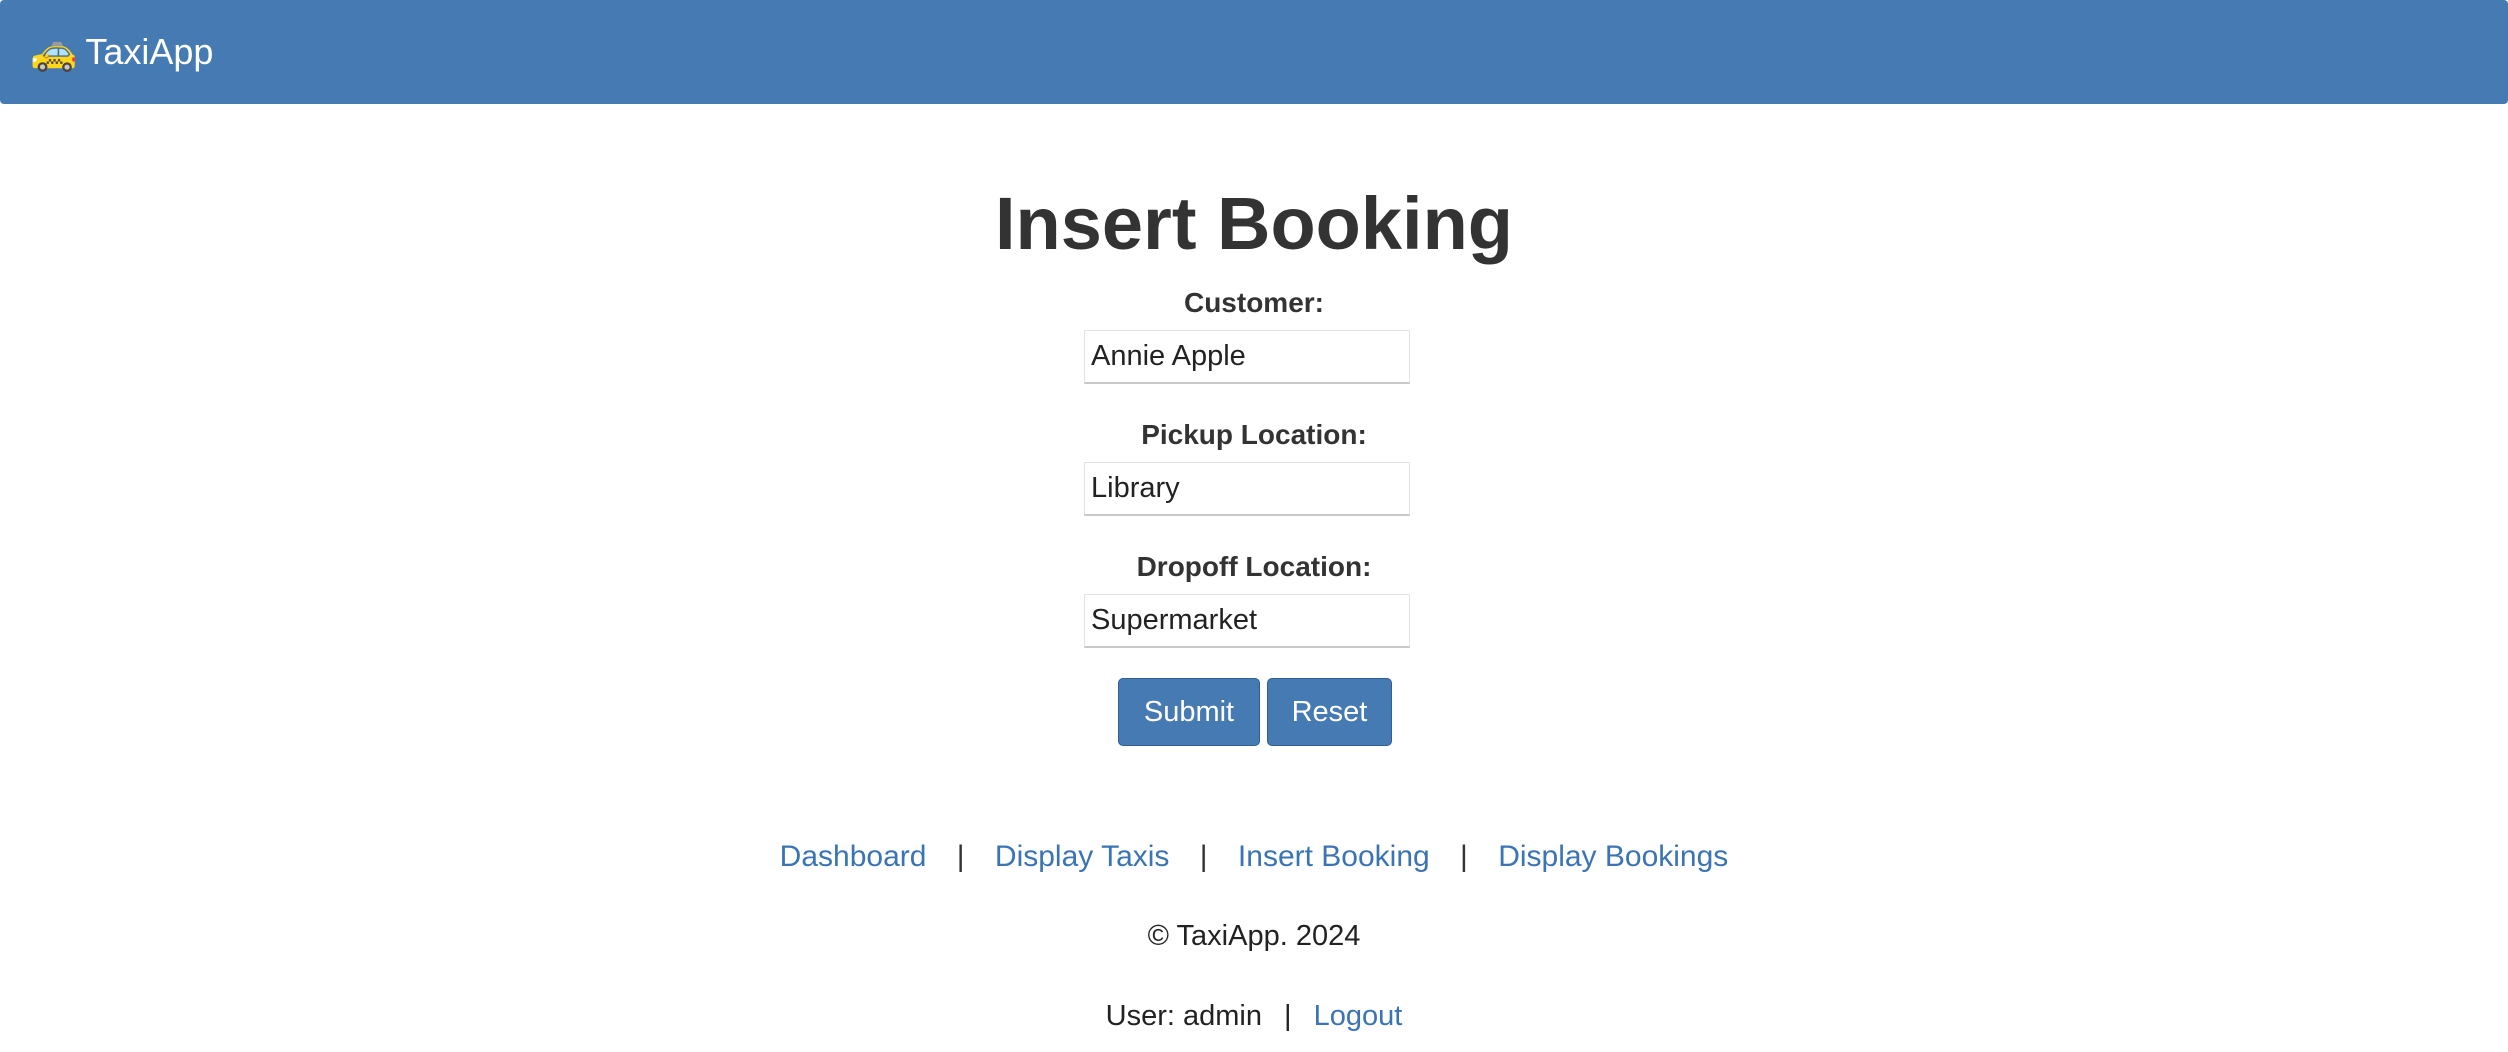  Describe the element at coordinates (1329, 712) in the screenshot. I see `reset-button: Reset` at that location.